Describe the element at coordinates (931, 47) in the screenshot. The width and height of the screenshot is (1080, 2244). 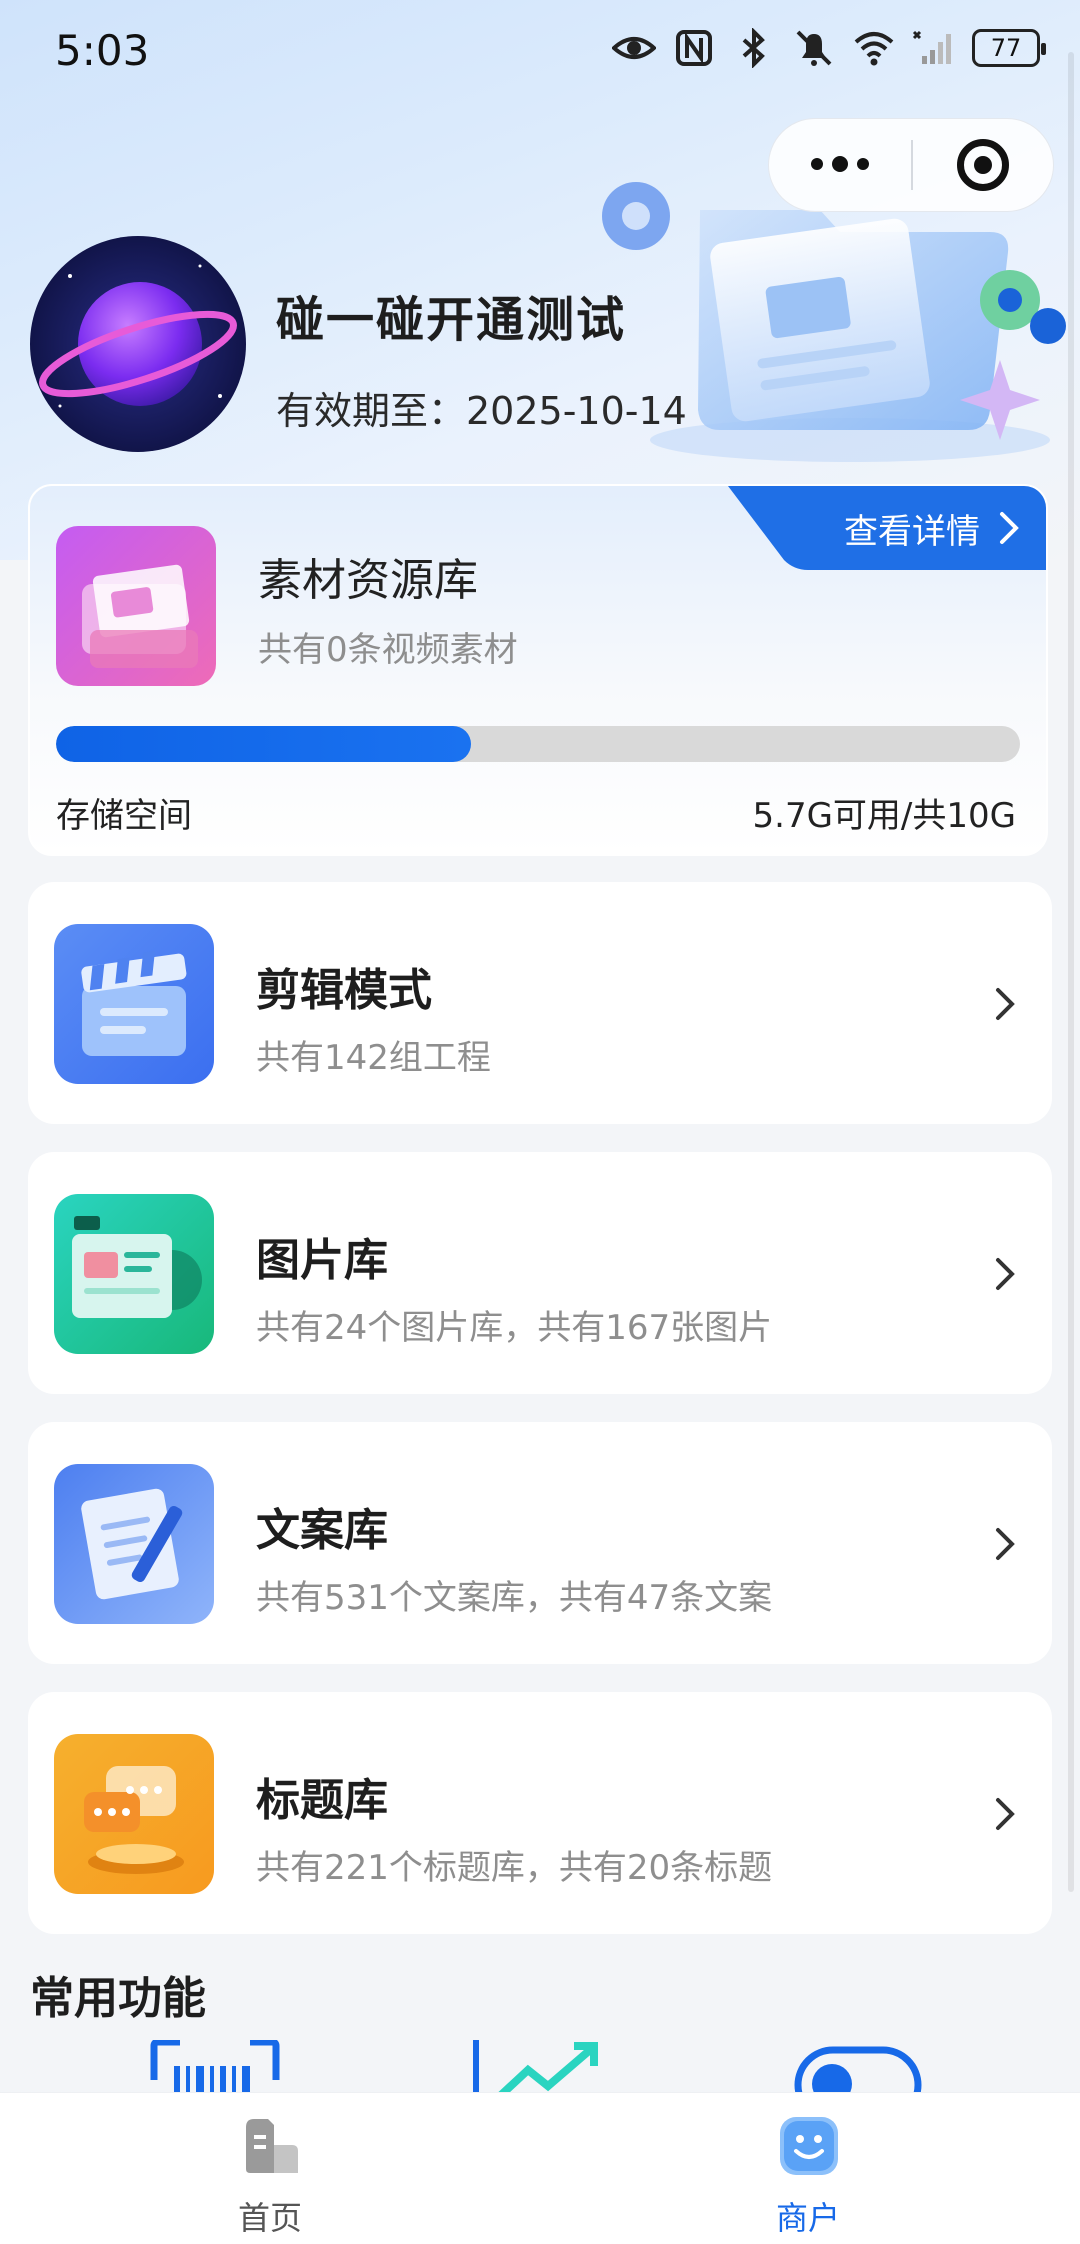
I see `cellular-signal-icon` at that location.